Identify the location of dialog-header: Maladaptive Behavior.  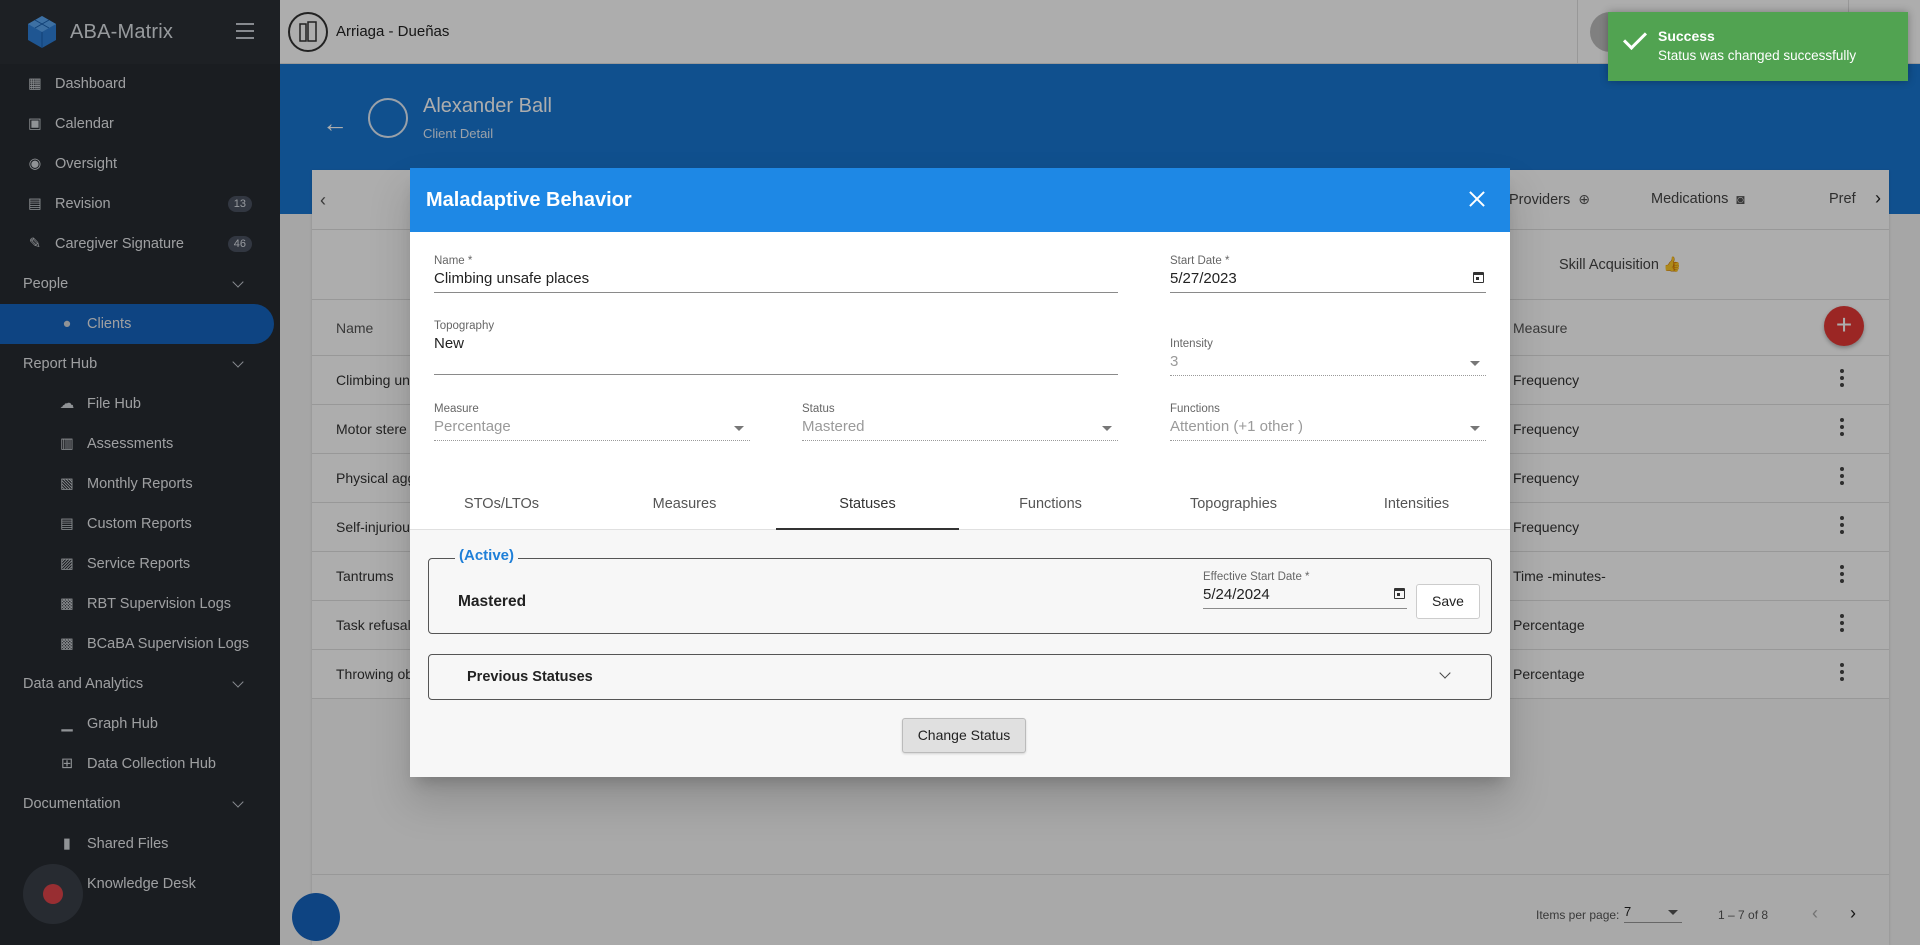
(960, 200).